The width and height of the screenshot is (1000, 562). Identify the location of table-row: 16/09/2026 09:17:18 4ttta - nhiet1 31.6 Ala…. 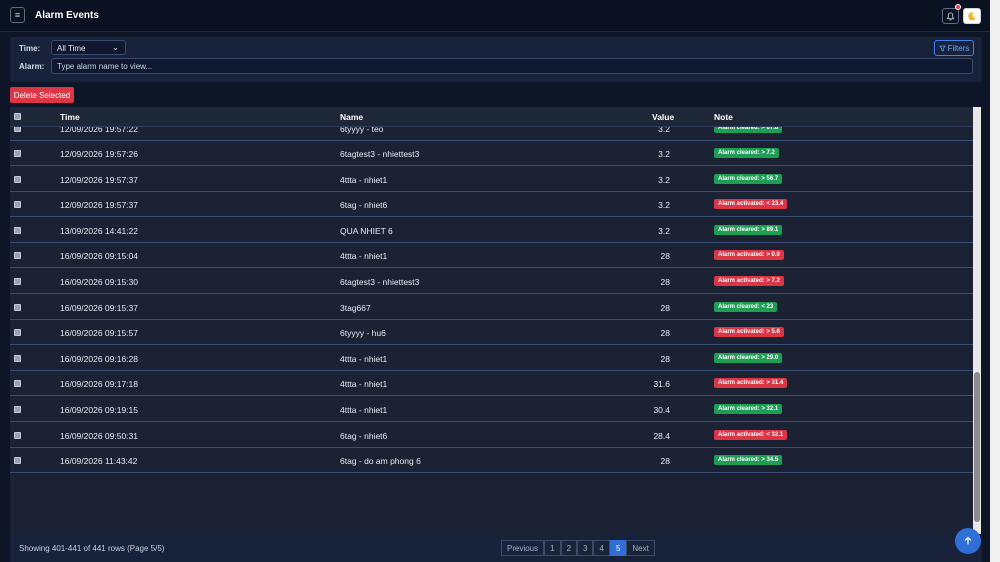
(491, 384).